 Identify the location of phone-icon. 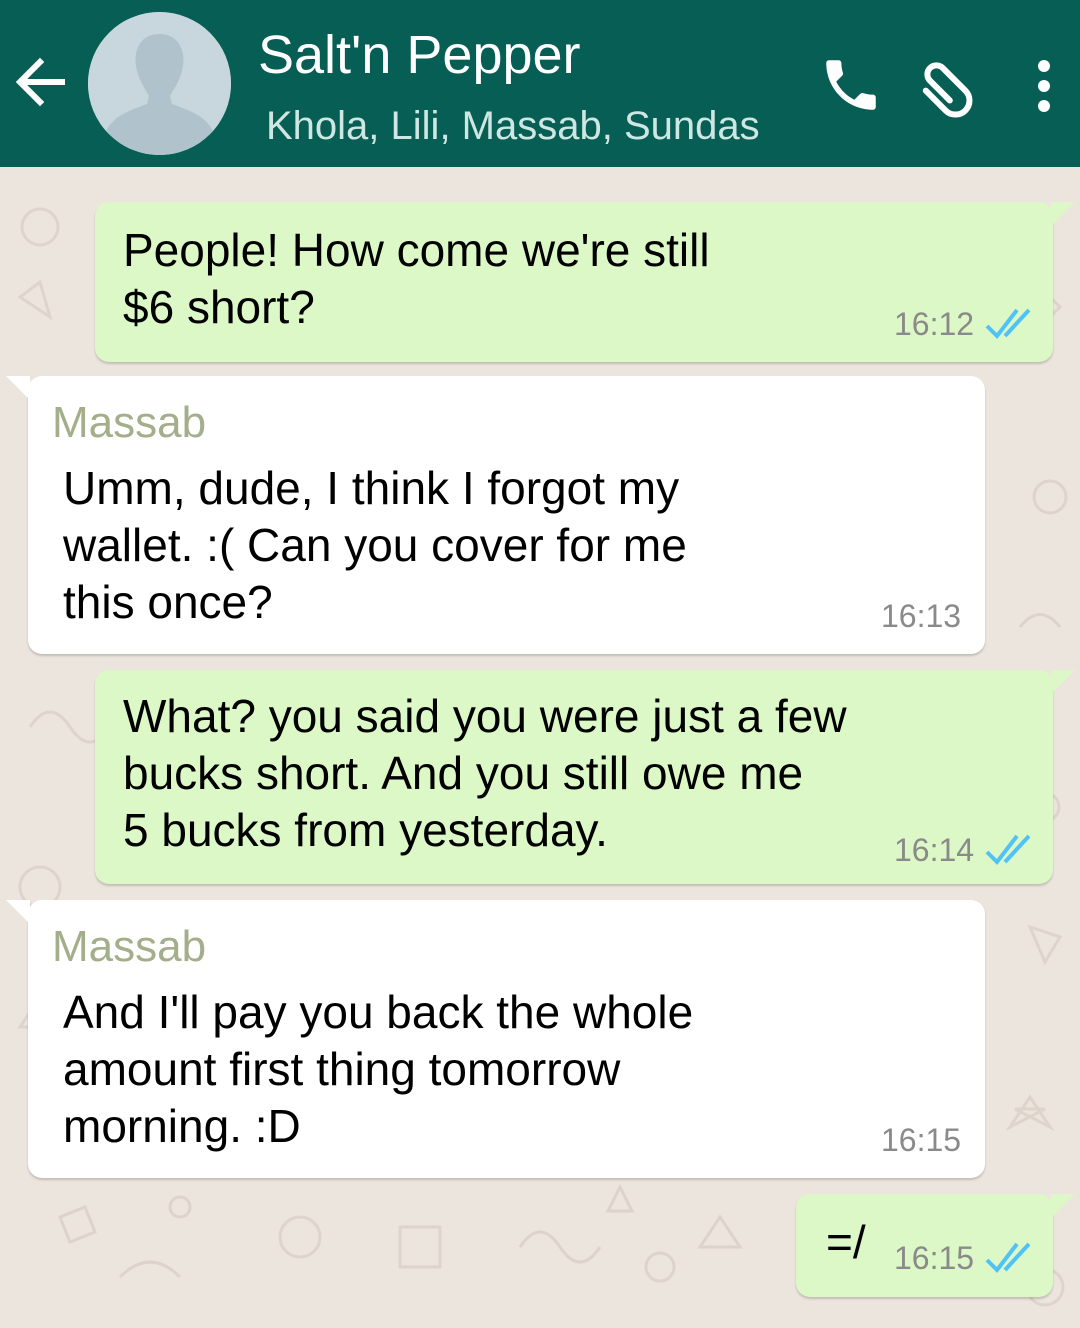
(851, 85).